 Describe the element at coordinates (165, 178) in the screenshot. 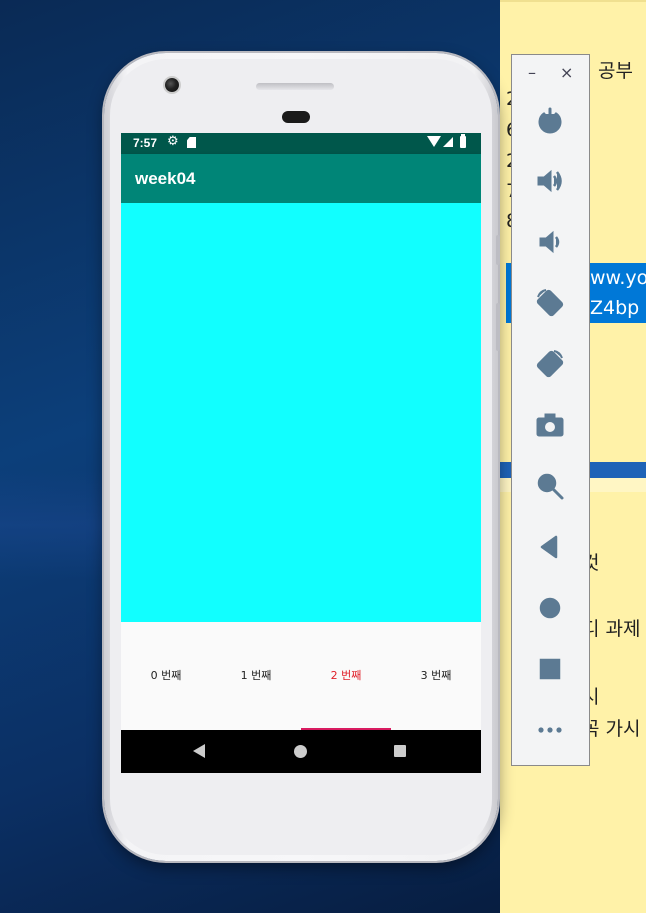

I see `app-title: week04` at that location.